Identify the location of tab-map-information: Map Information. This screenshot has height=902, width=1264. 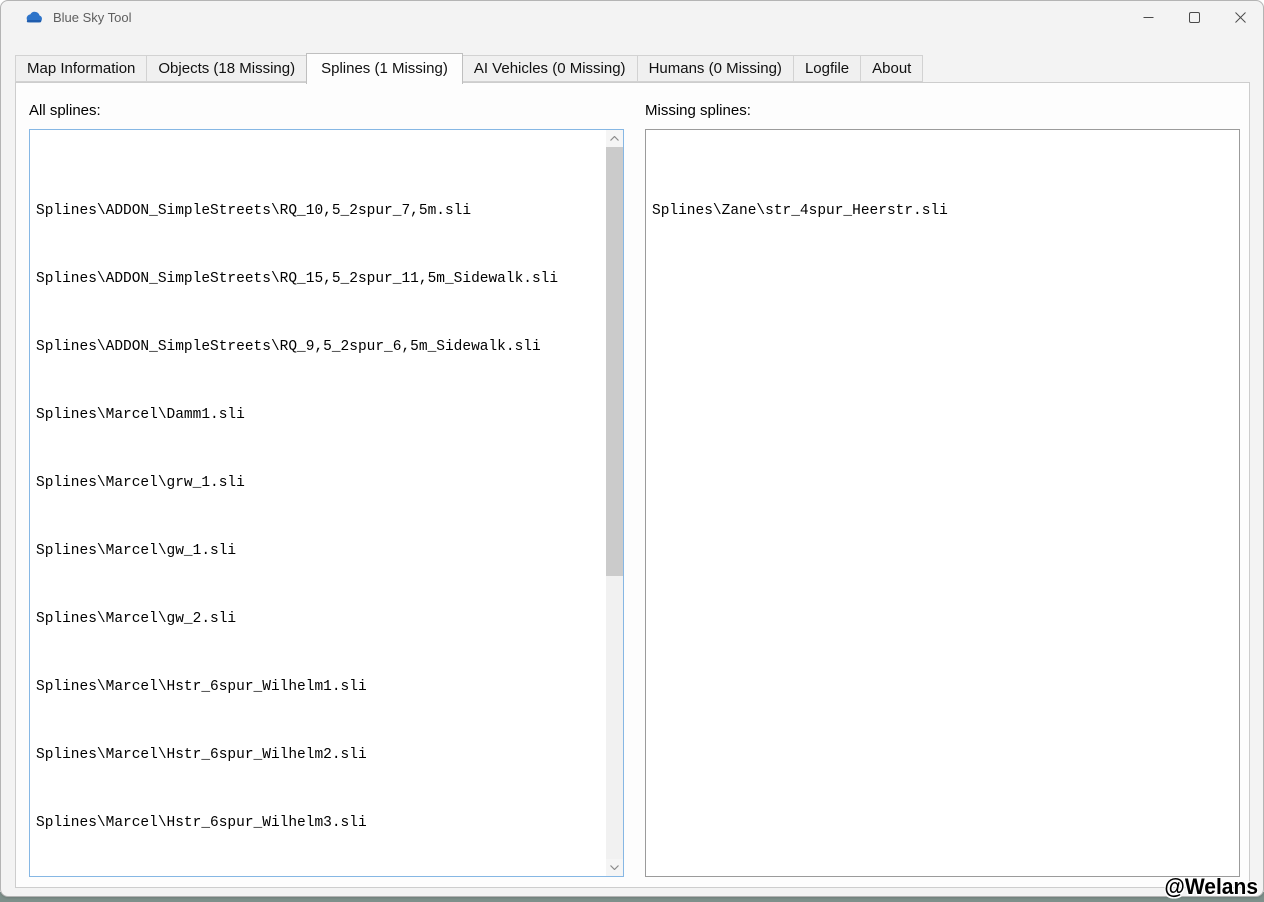
(81, 68).